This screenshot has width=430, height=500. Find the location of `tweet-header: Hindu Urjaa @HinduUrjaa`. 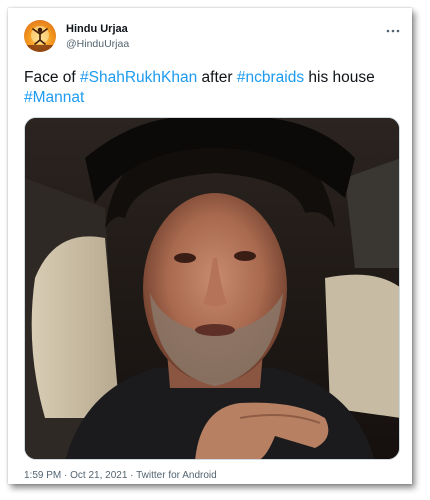

tweet-header: Hindu Urjaa @HinduUrjaa is located at coordinates (214, 38).